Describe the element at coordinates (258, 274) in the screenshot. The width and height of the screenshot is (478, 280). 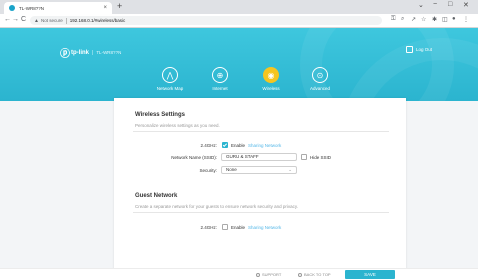
I see `support-icon` at that location.